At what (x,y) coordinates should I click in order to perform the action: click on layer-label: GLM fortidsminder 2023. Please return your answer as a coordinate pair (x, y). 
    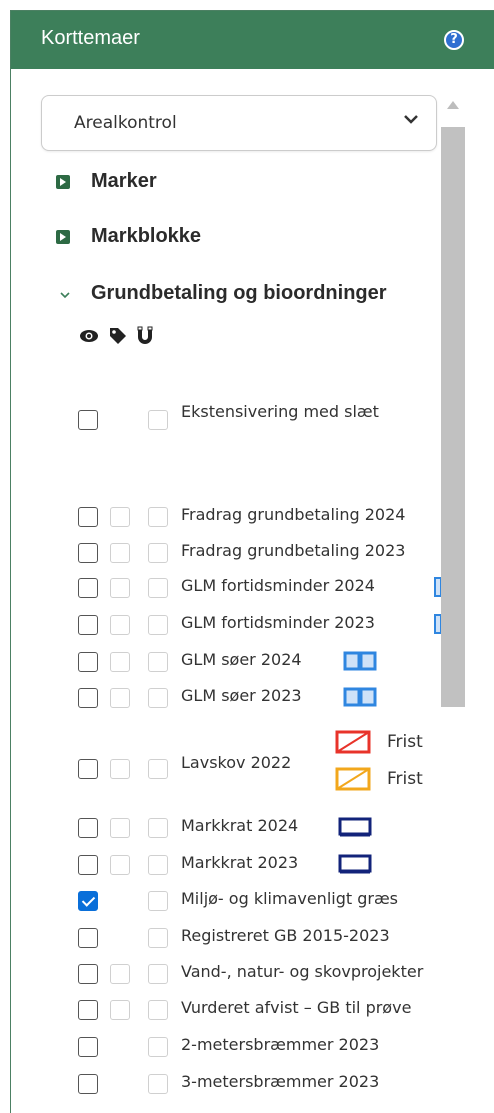
    Looking at the image, I should click on (278, 622).